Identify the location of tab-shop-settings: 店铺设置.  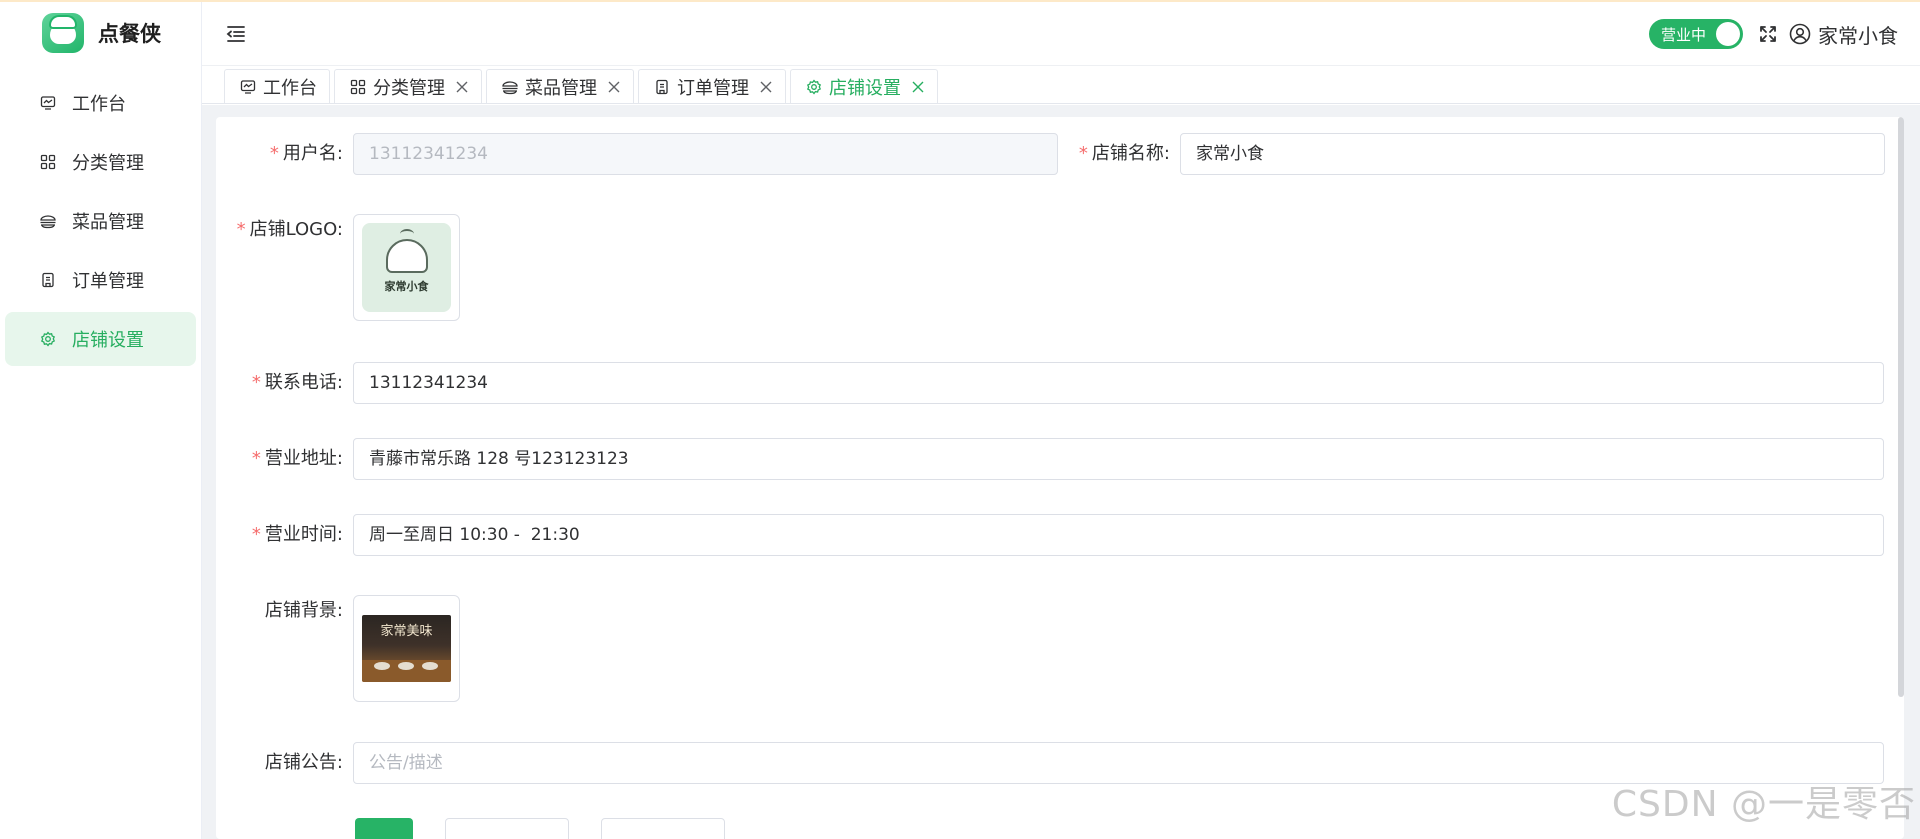
(864, 86).